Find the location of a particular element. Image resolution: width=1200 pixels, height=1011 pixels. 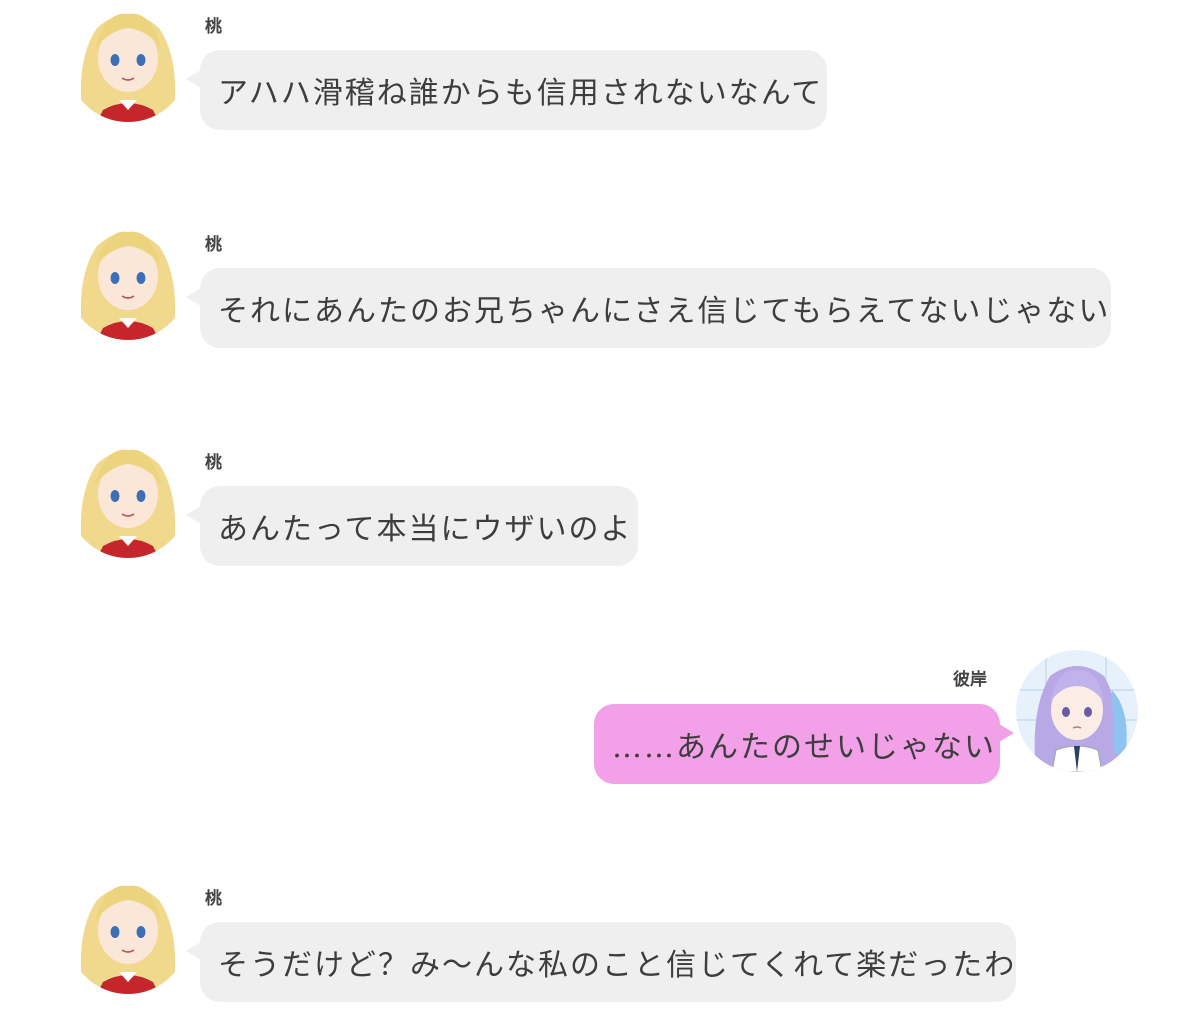

chat-message: 桃 アハハ滑稽ね誰からも信用されないなんて is located at coordinates (600, 70).